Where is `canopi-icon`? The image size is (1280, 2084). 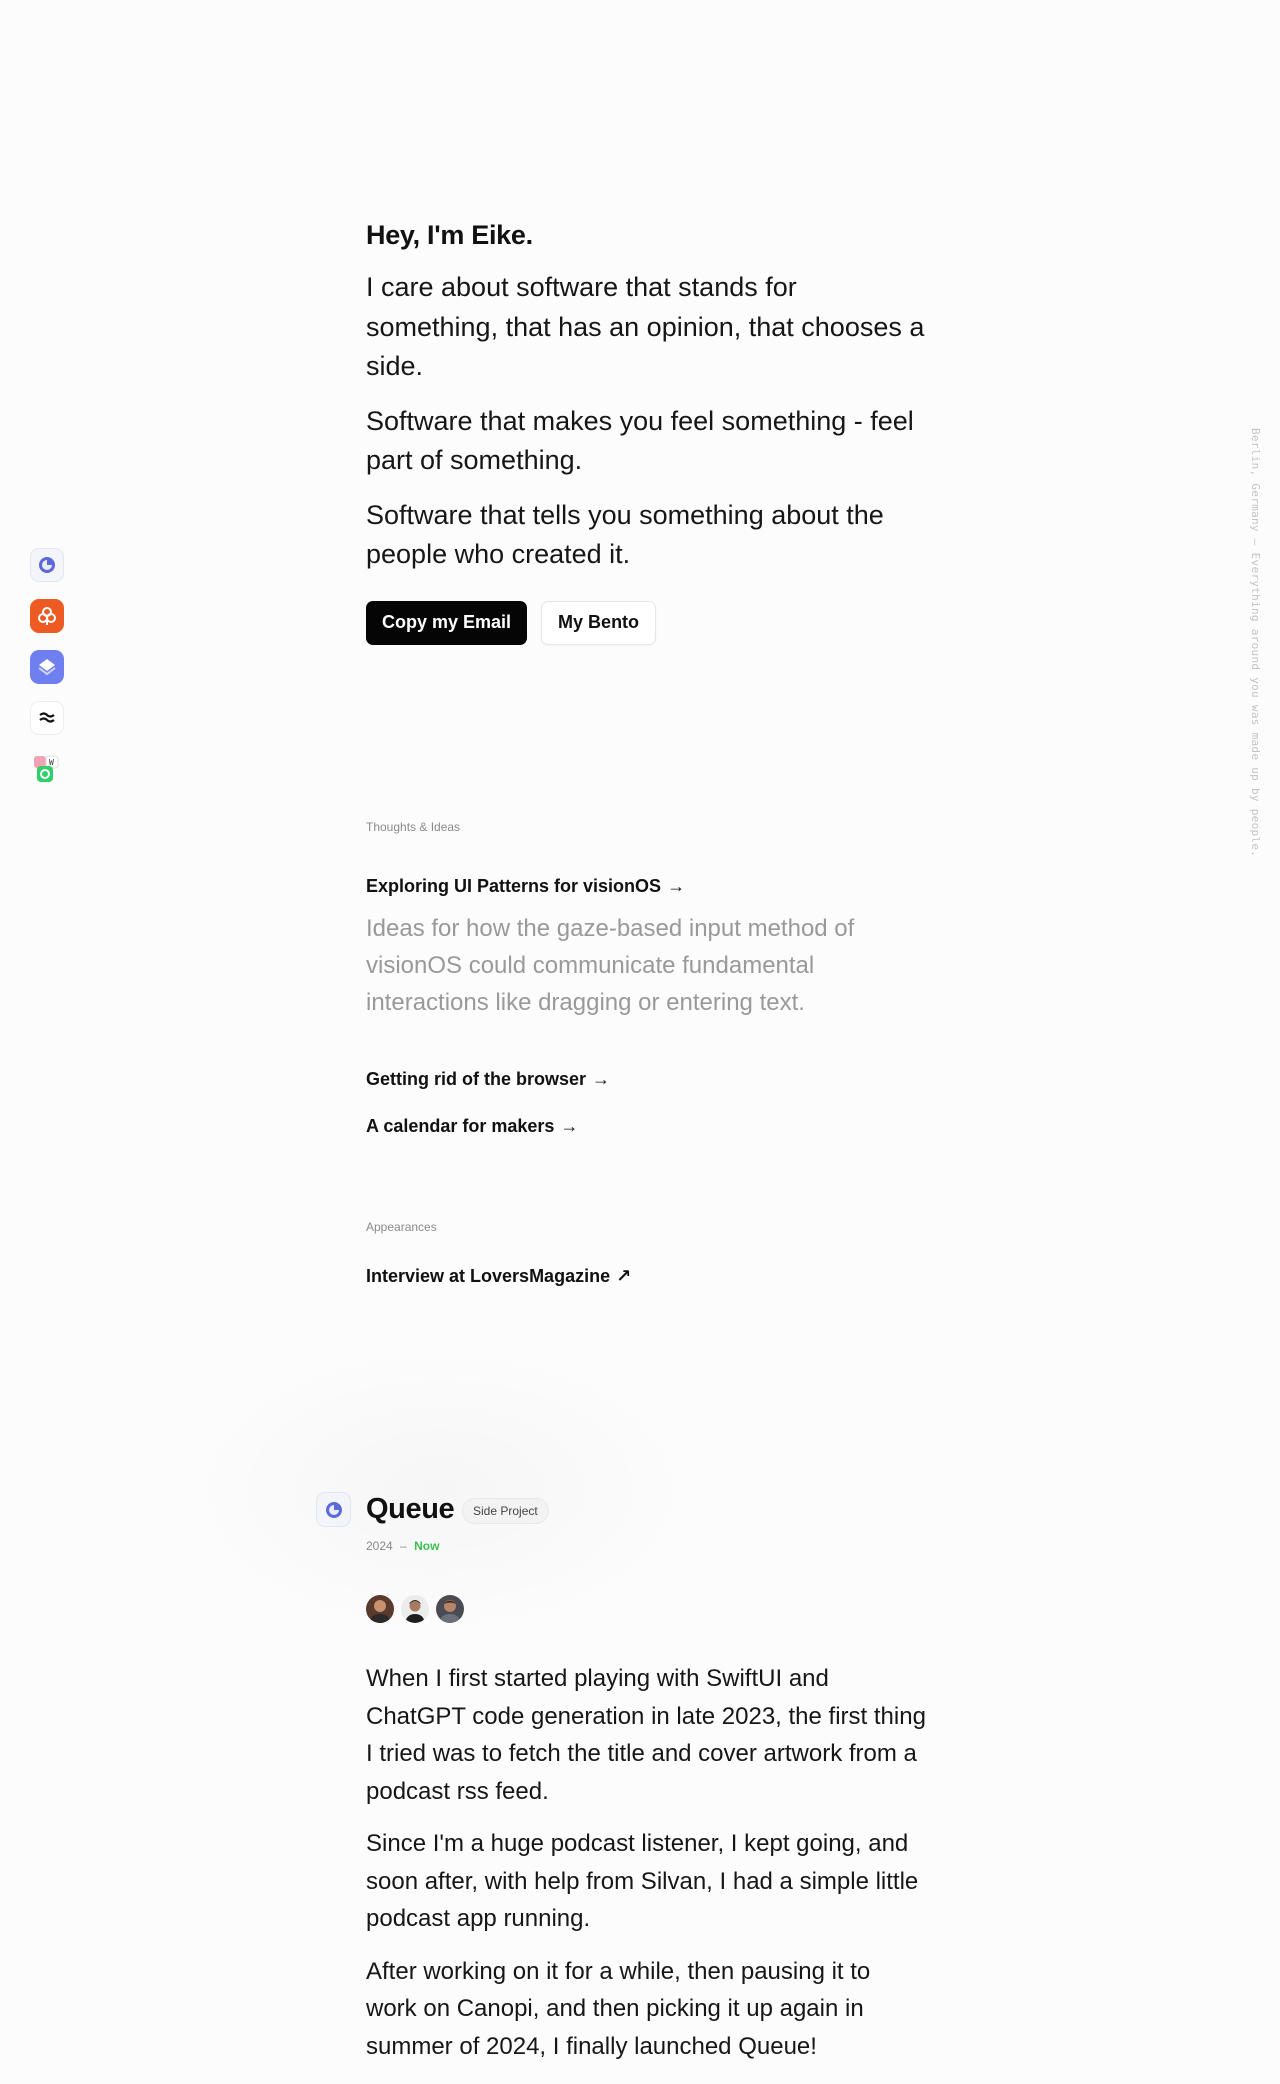 canopi-icon is located at coordinates (47, 616).